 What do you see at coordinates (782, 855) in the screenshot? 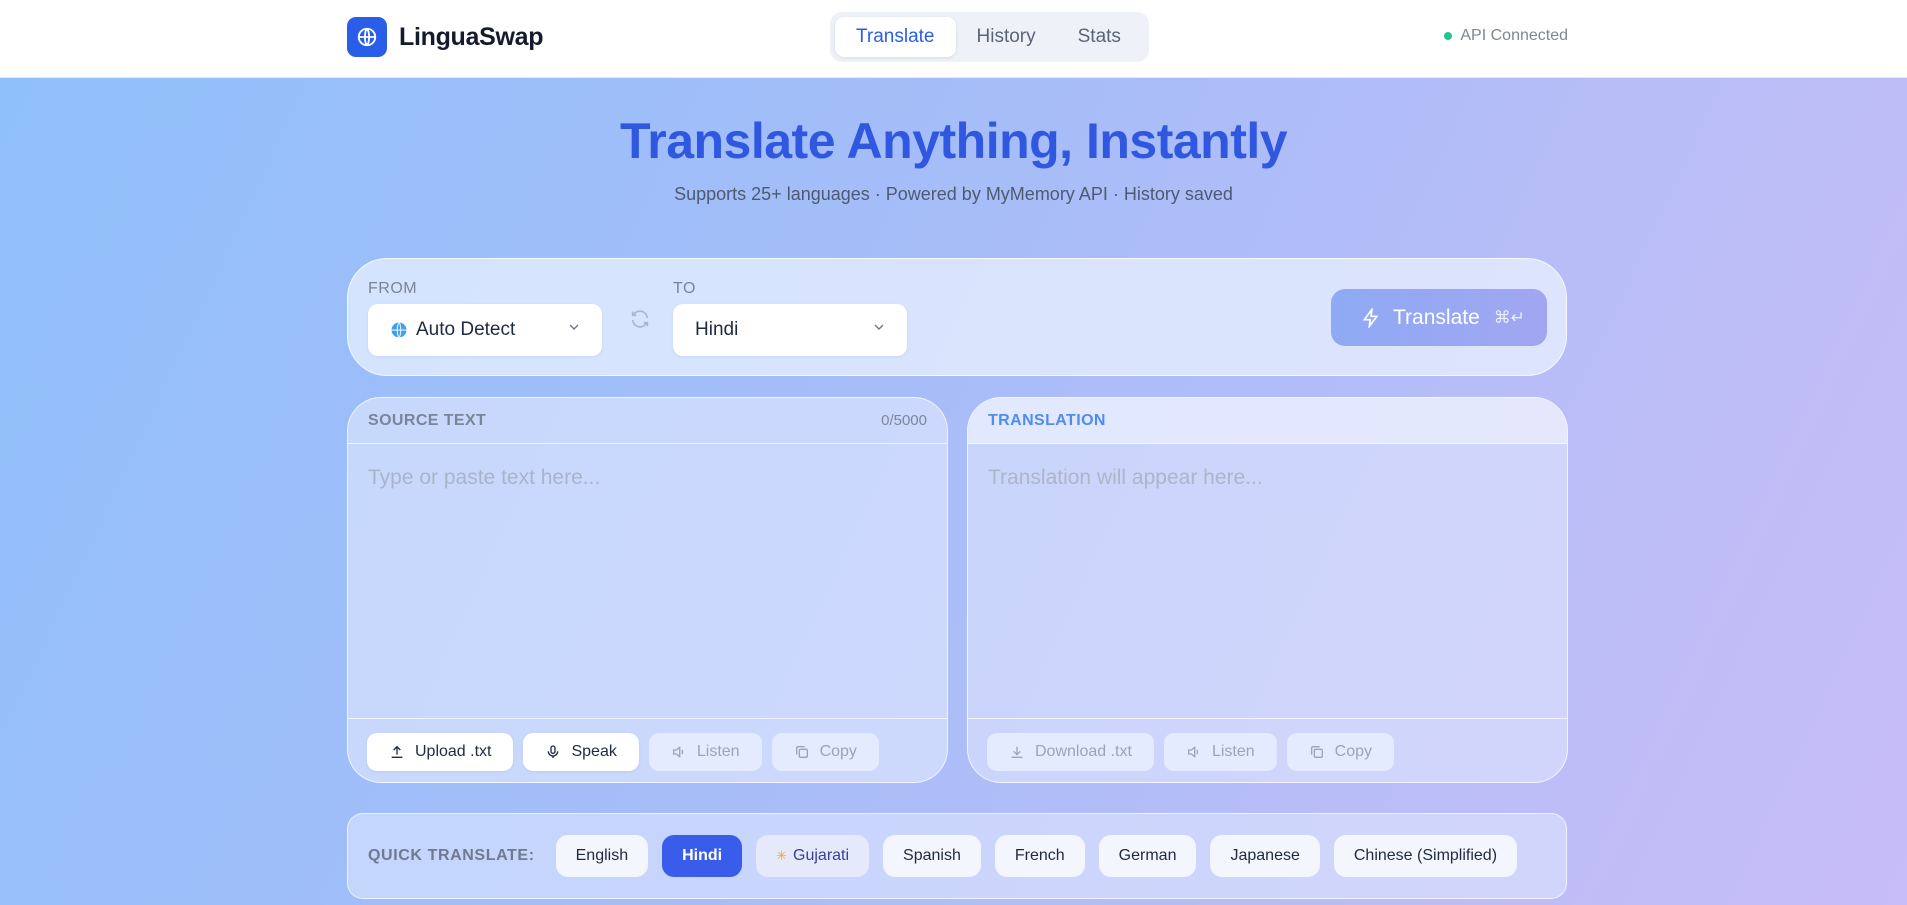
I see `sparkle-icon: ✳` at bounding box center [782, 855].